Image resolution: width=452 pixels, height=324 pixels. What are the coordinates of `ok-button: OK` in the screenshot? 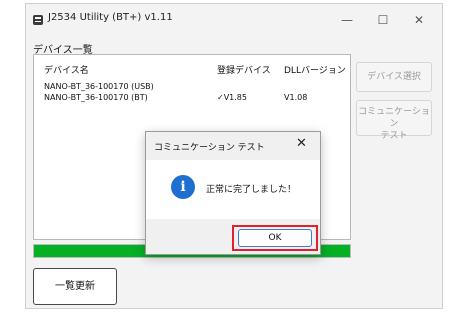 It's located at (275, 238).